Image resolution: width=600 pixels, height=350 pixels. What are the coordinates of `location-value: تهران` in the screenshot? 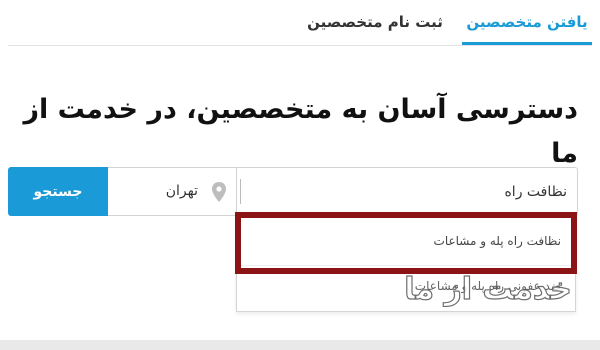 It's located at (181, 191).